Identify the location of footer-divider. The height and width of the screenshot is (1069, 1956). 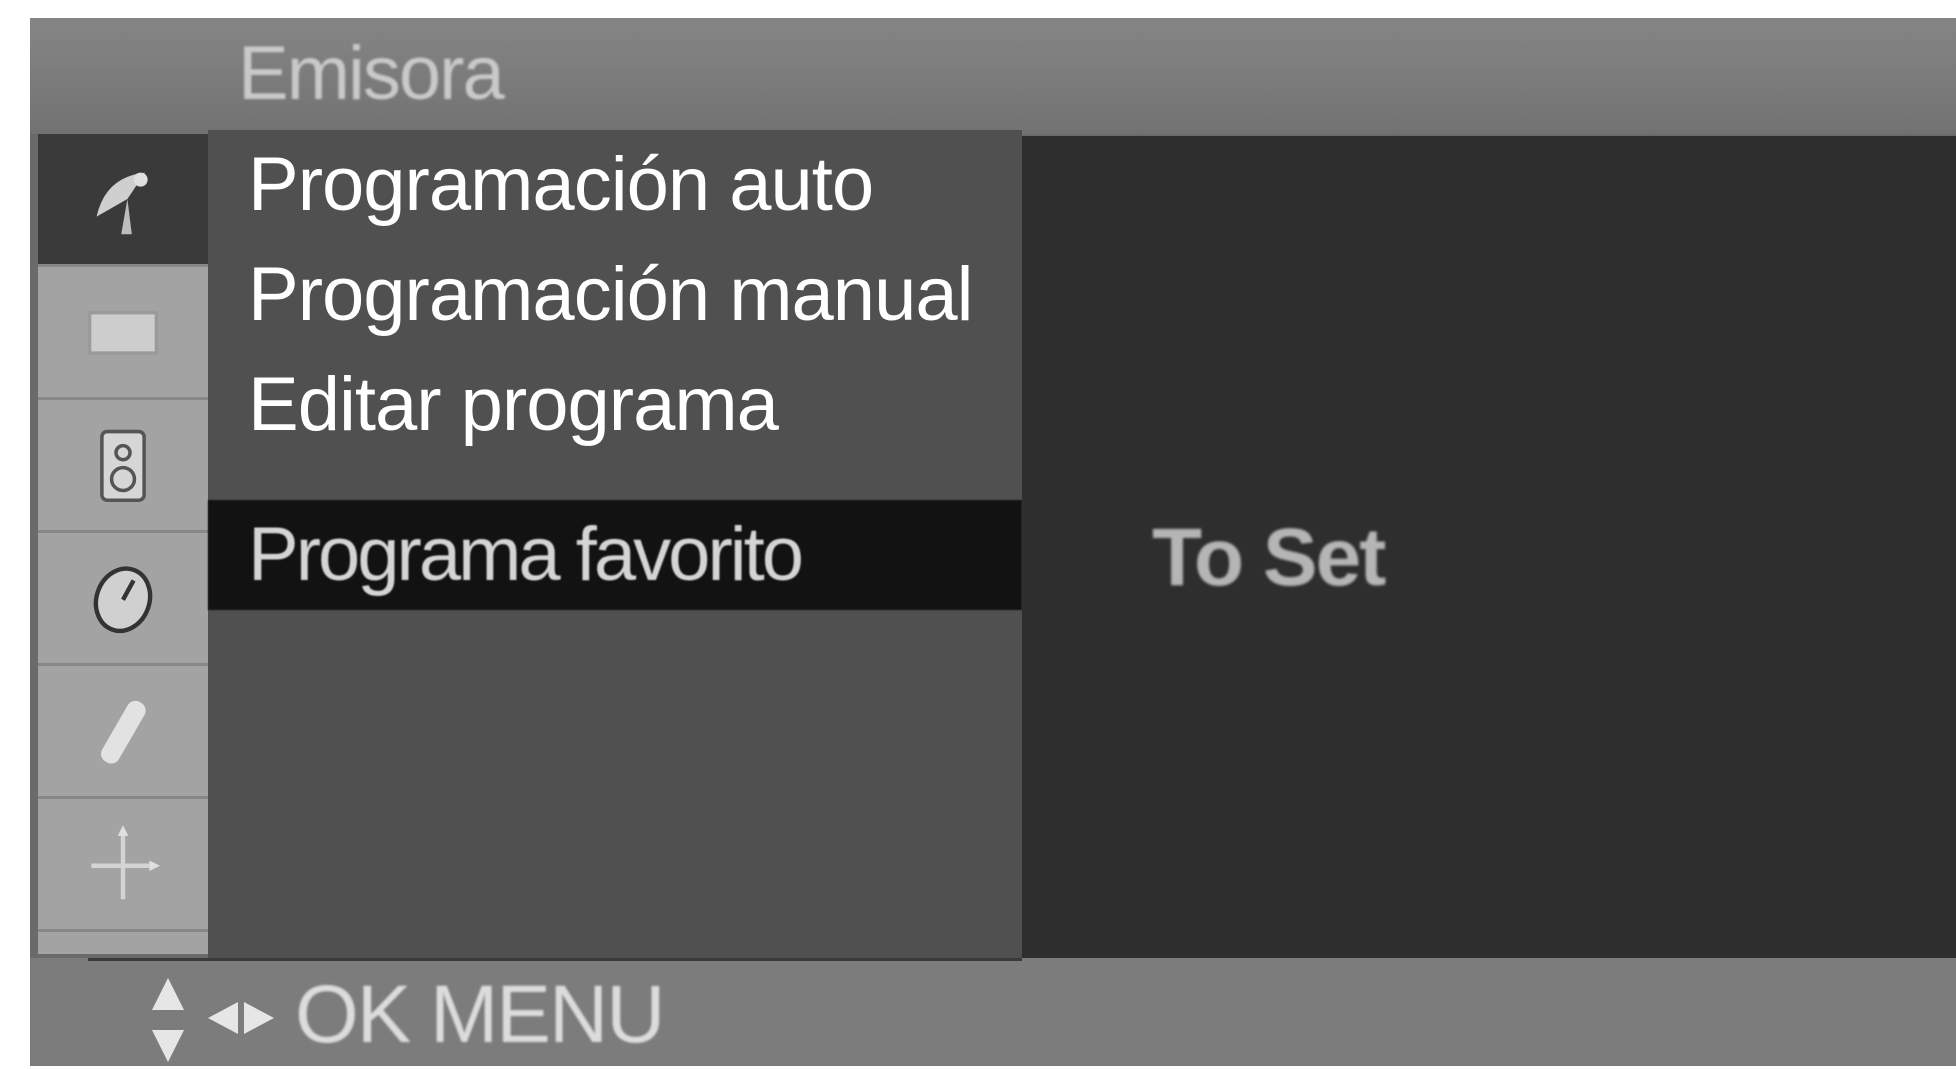
(555, 959).